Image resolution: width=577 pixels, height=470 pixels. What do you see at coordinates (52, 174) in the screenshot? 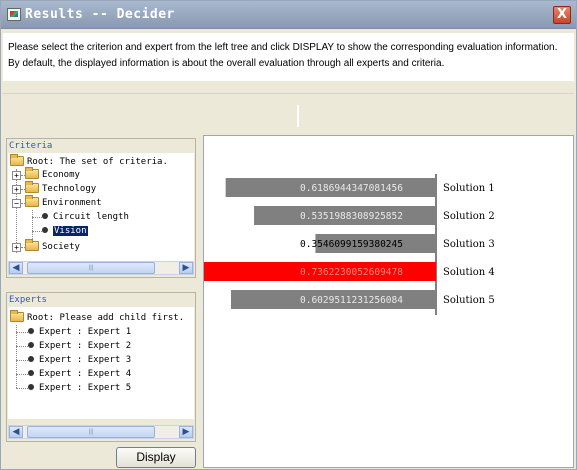
I see `tree-node-economy: Economy` at bounding box center [52, 174].